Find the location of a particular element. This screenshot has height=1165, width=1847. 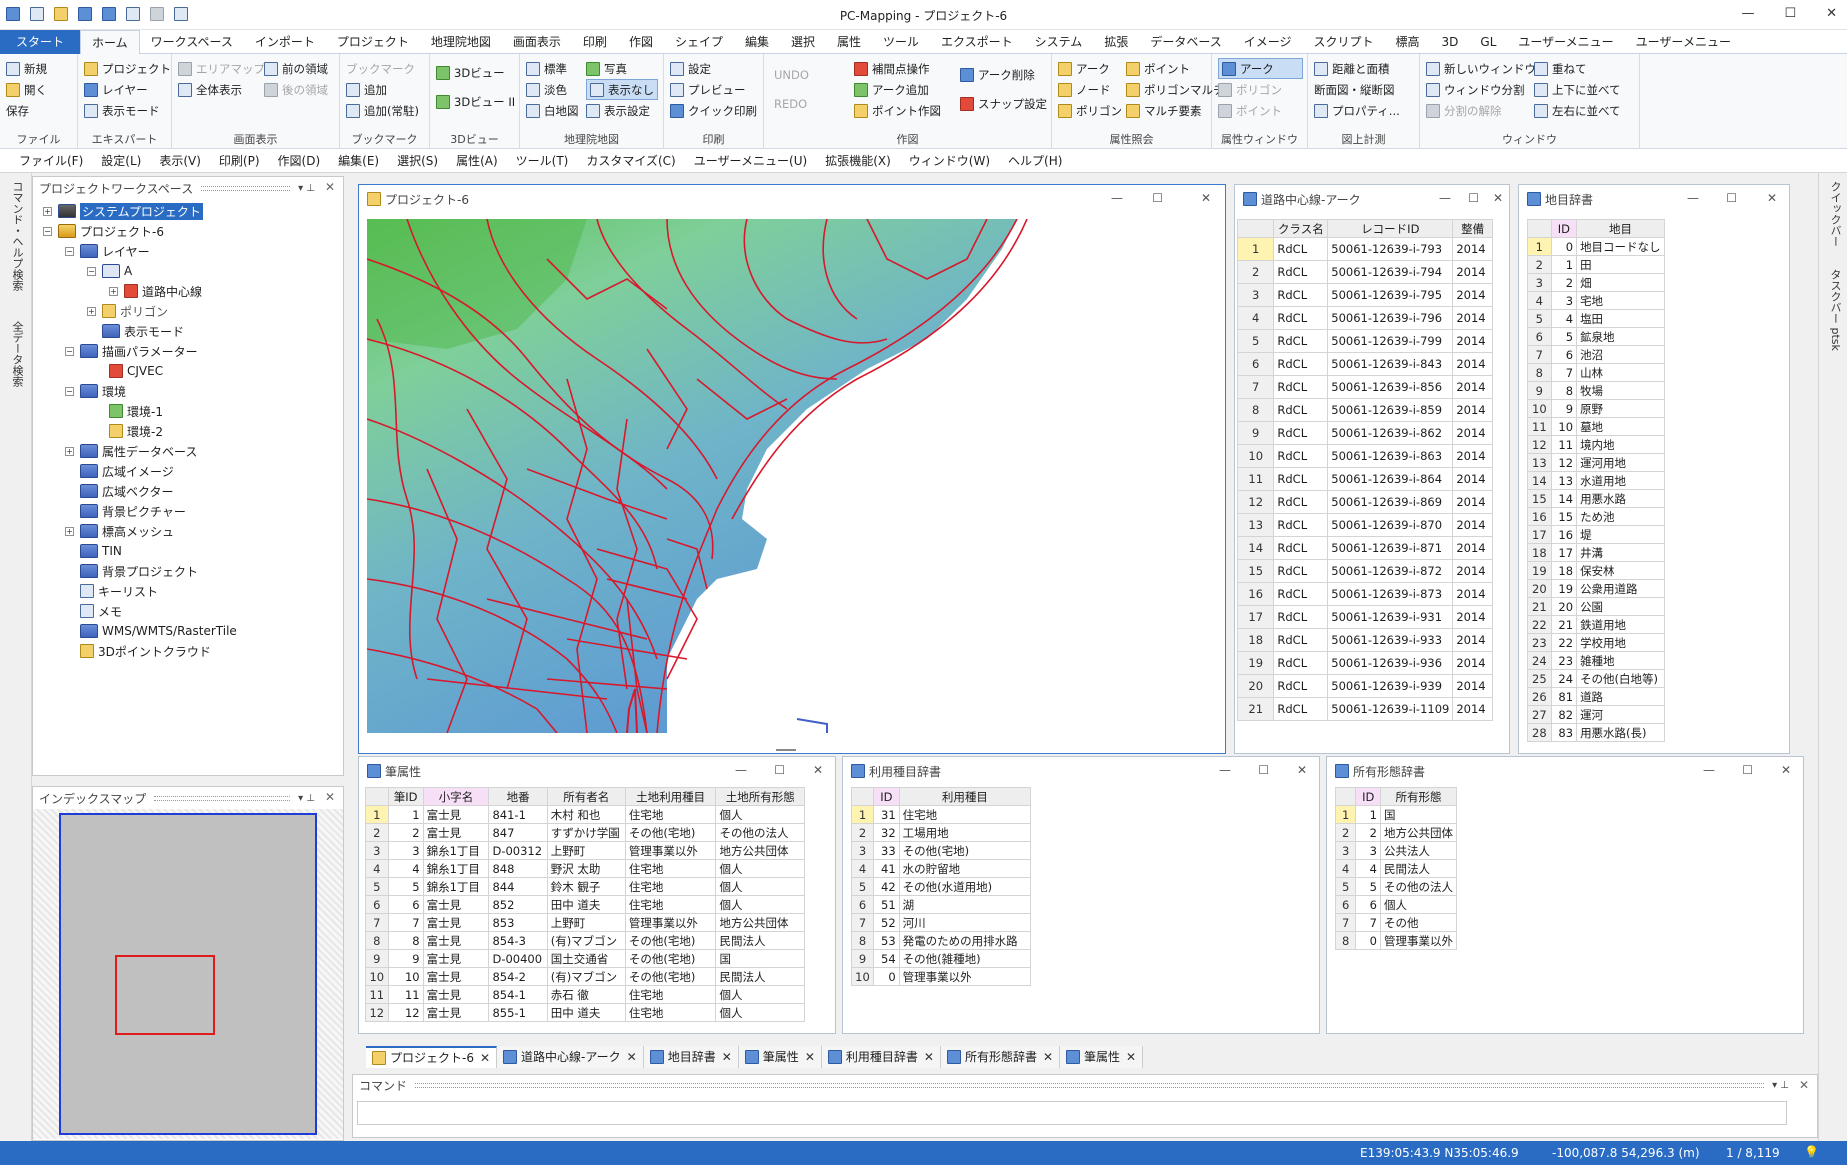

gsi-display-settings-button: 表示設定 is located at coordinates (622, 110).